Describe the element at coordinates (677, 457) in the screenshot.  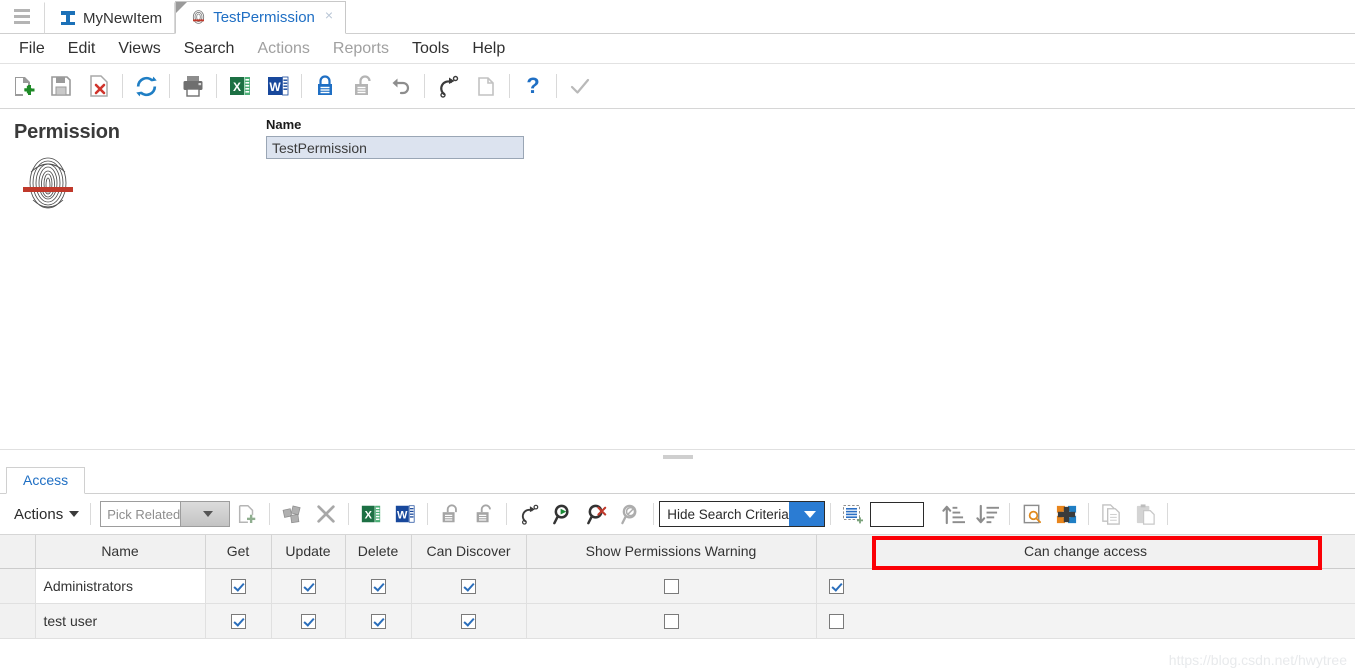
I see `panel-splitter` at that location.